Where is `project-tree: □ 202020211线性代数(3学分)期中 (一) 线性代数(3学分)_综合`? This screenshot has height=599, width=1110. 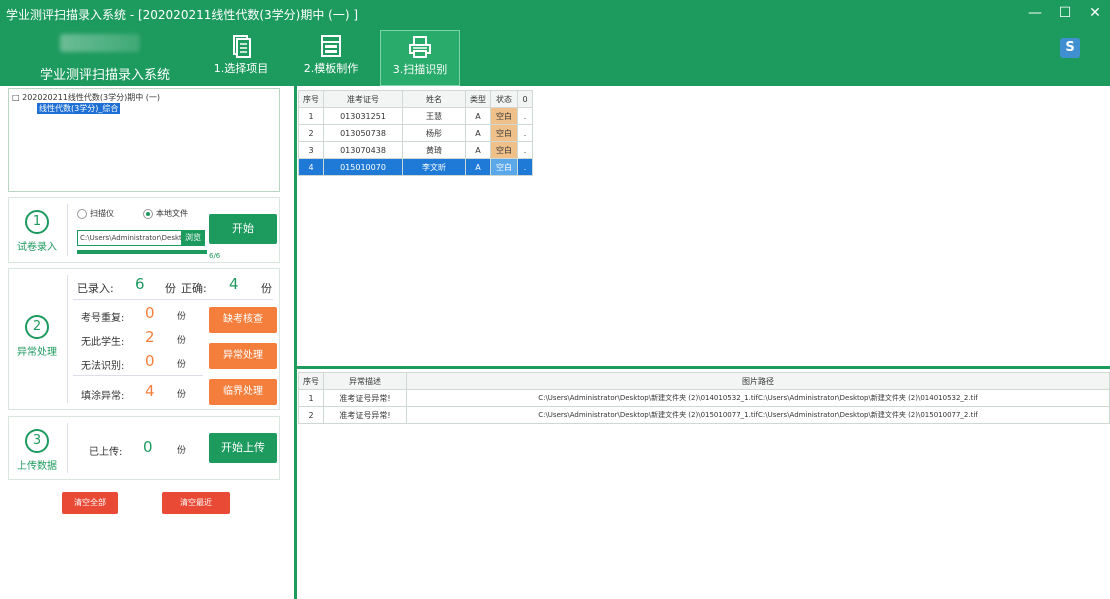
project-tree: □ 202020211线性代数(3学分)期中 (一) 线性代数(3学分)_综合 is located at coordinates (144, 140).